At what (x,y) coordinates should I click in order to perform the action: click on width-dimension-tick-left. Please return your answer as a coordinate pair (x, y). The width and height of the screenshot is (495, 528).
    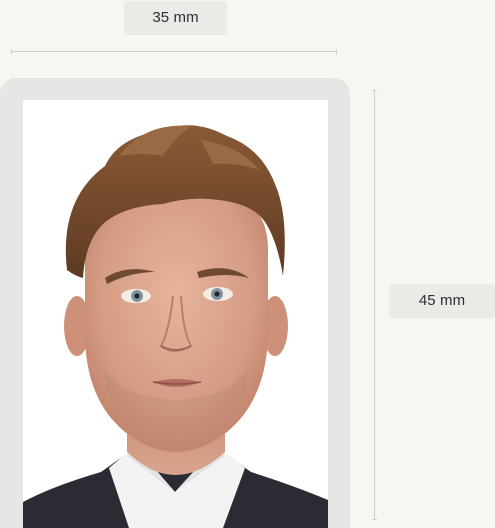
    Looking at the image, I should click on (11, 51).